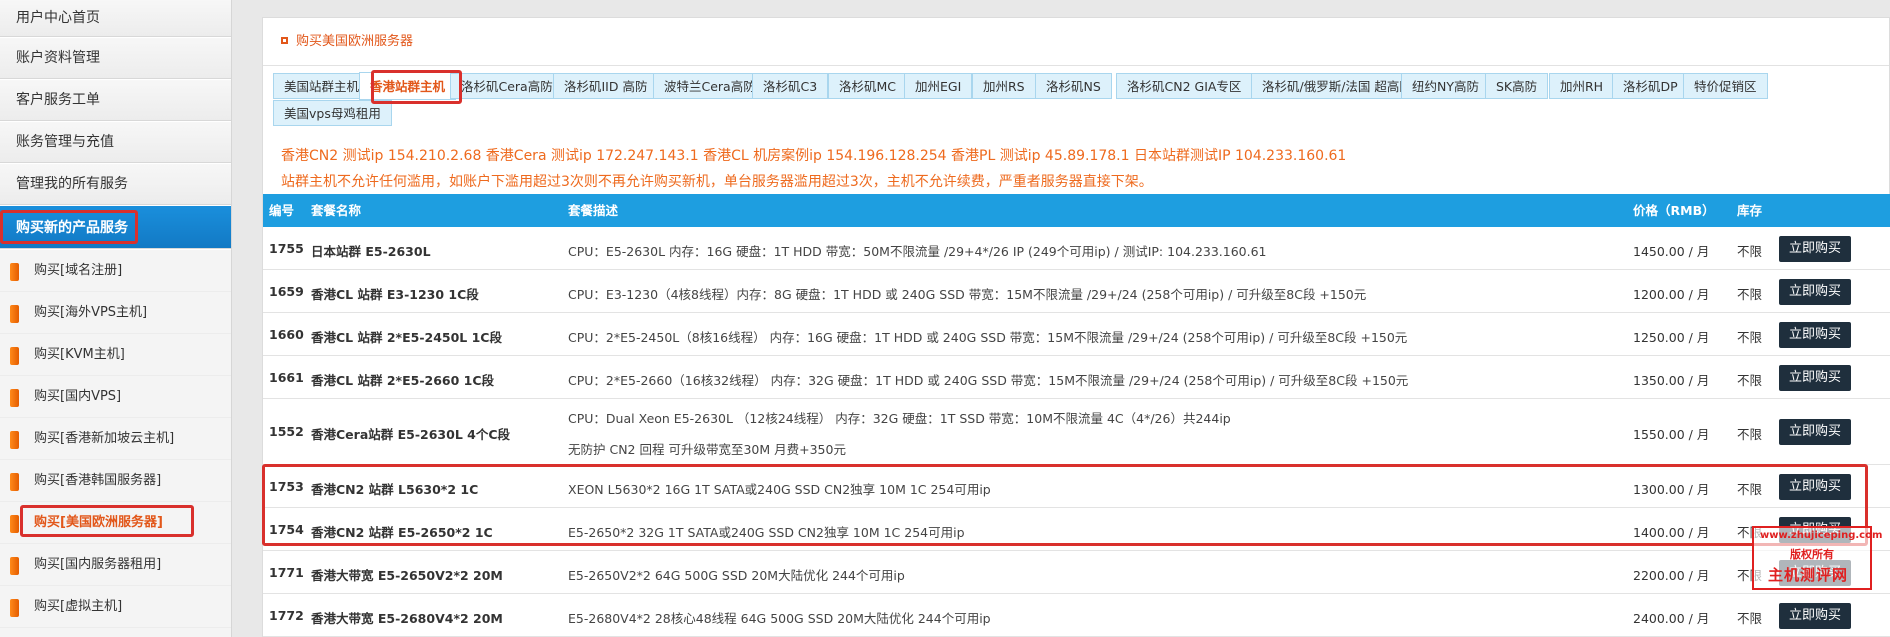 The image size is (1890, 637). Describe the element at coordinates (1671, 434) in the screenshot. I see `cell-price: 1550.00 / 月` at that location.